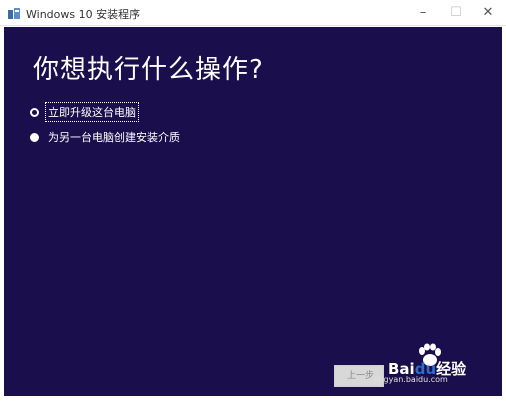 This screenshot has height=401, width=506. I want to click on close-button: ✕, so click(488, 13).